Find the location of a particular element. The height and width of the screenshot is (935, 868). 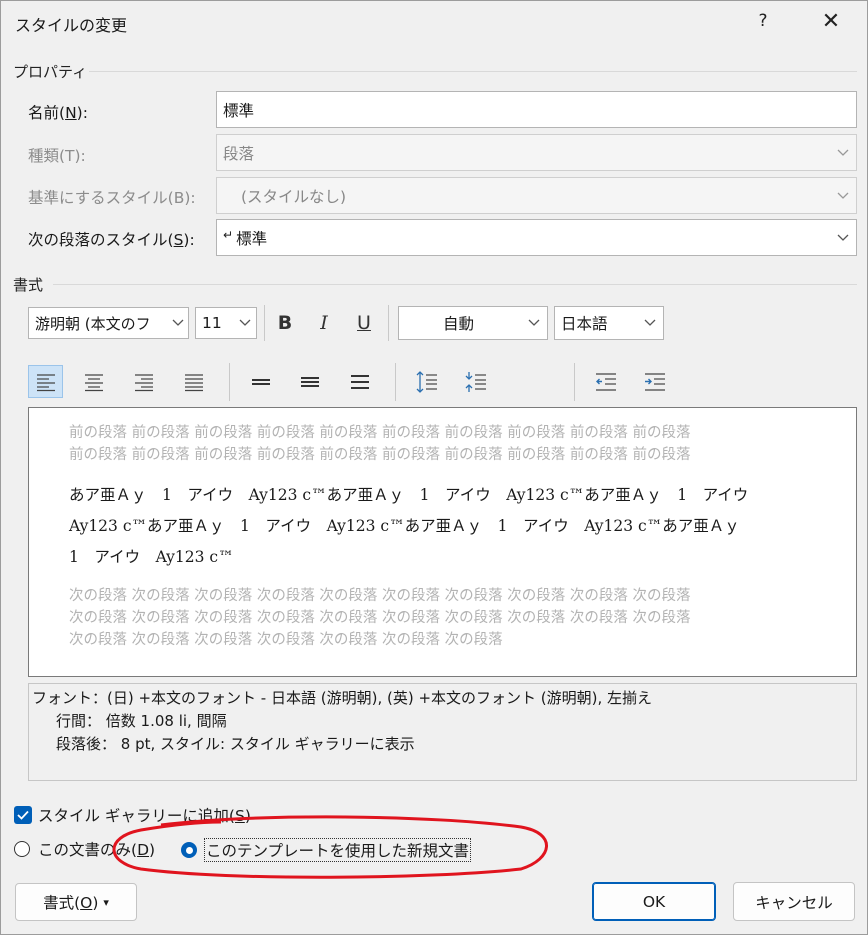

align-center-button is located at coordinates (93, 381).